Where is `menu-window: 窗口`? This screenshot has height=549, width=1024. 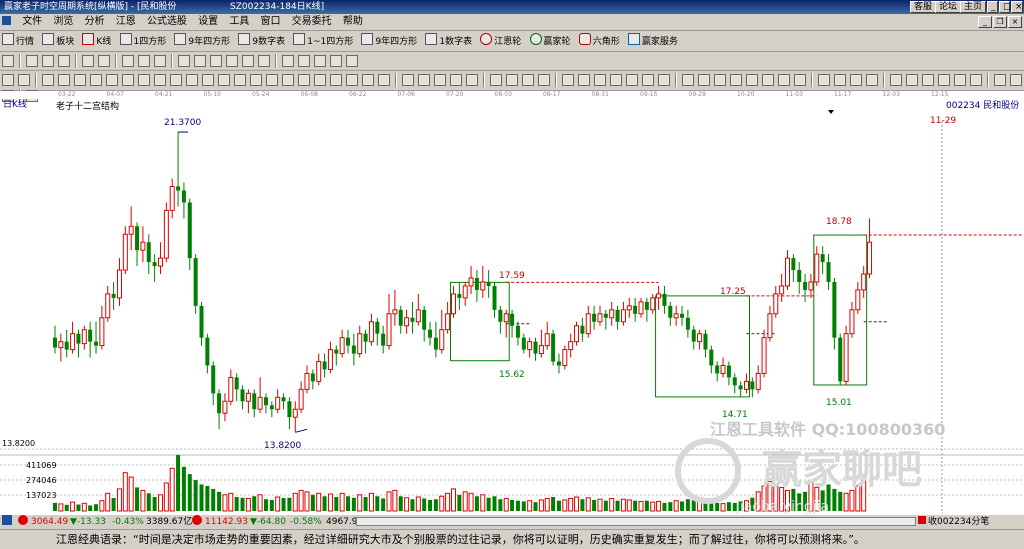
menu-window: 窗口 is located at coordinates (271, 22).